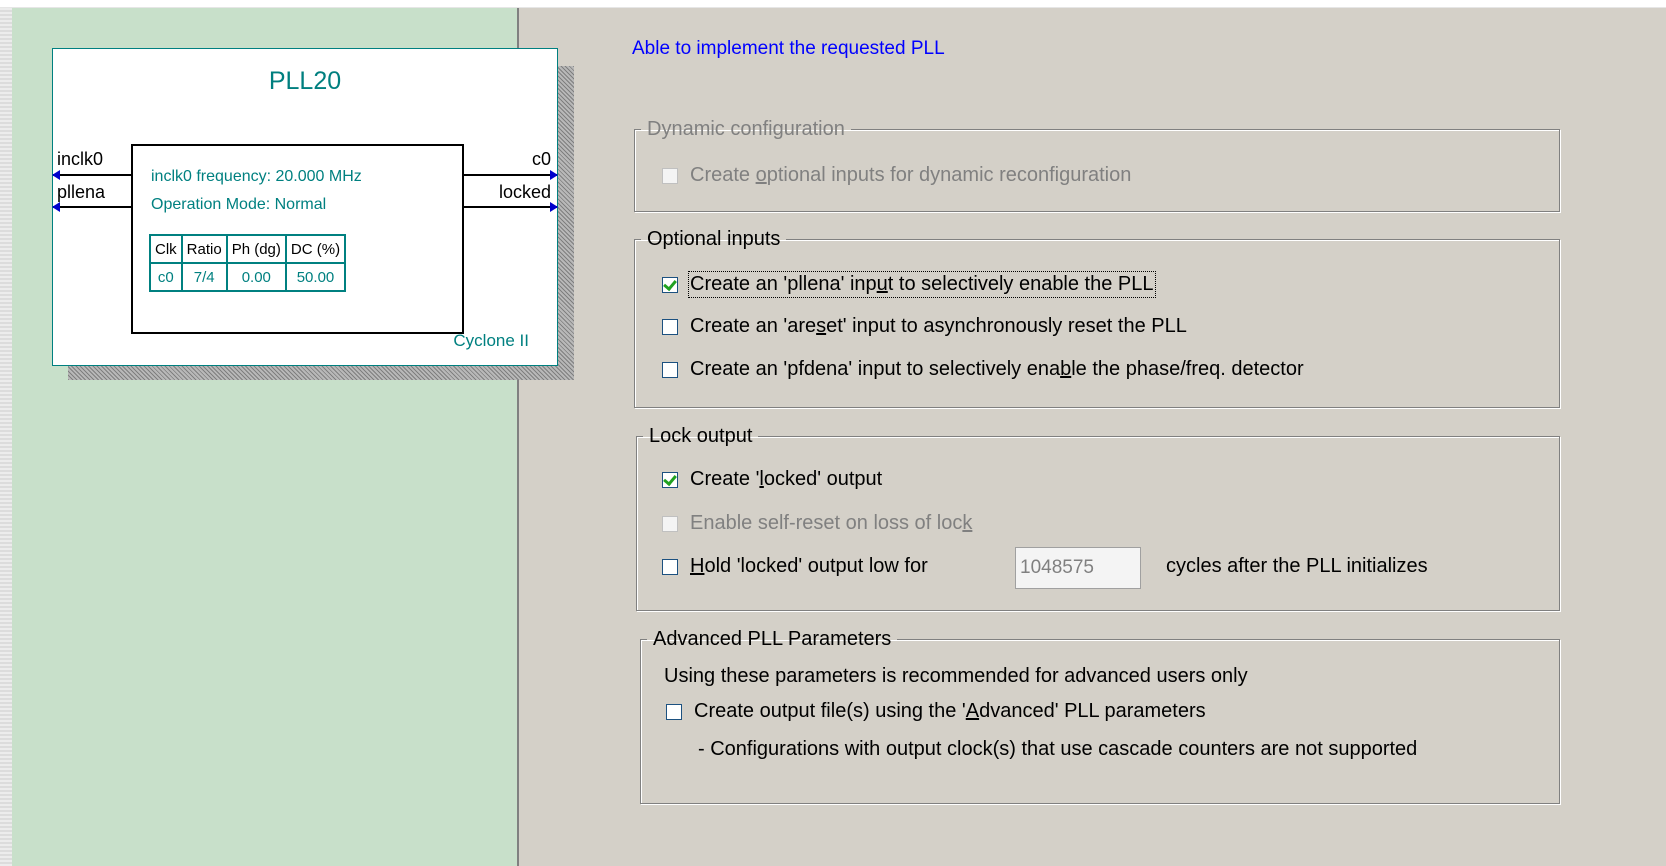 This screenshot has width=1666, height=866. What do you see at coordinates (256, 277) in the screenshot?
I see `cell-phase: 0.00` at bounding box center [256, 277].